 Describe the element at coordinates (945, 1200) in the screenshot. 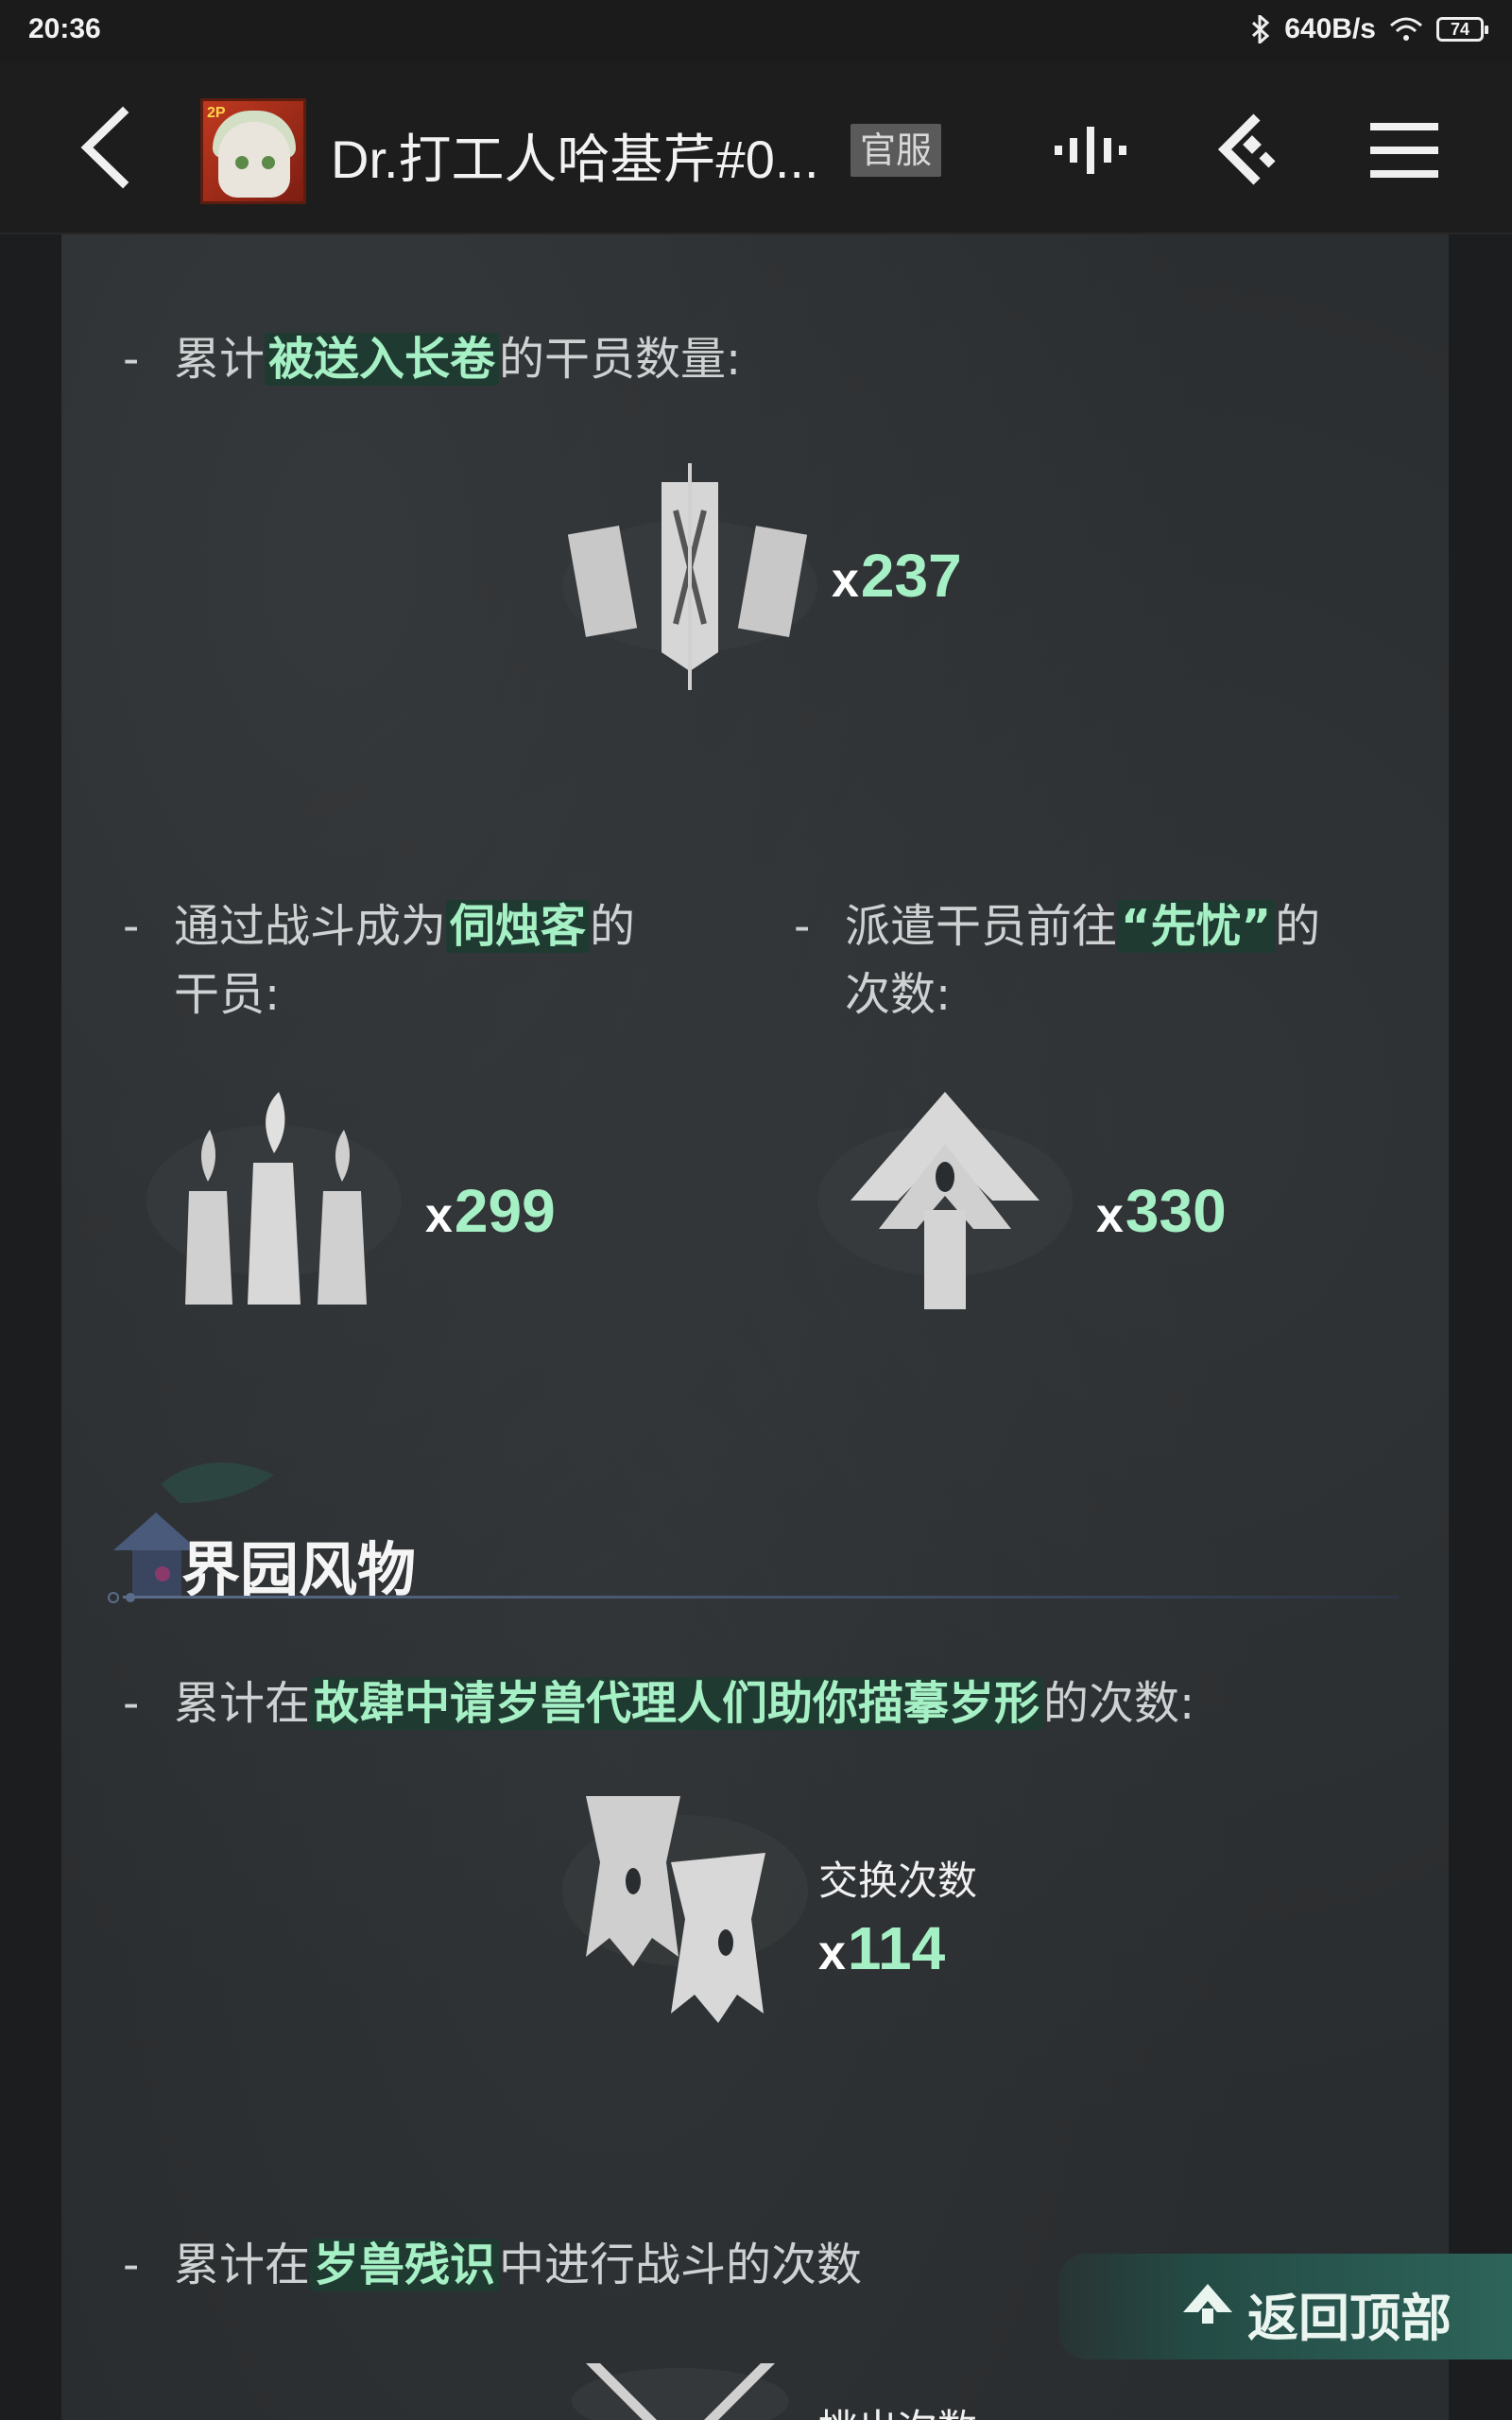

I see `pagoda-arrow-icon` at that location.